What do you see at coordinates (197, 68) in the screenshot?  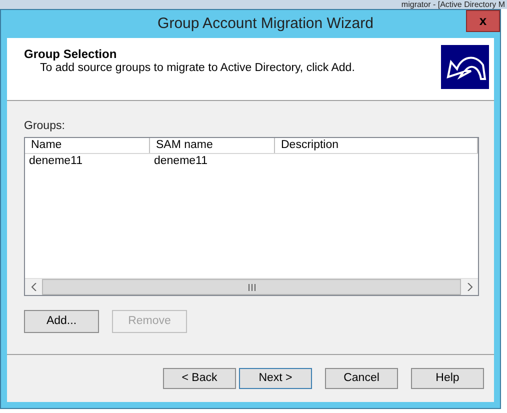 I see `header-subtitle: To add source groups to migrate to Active Directory, click Add.` at bounding box center [197, 68].